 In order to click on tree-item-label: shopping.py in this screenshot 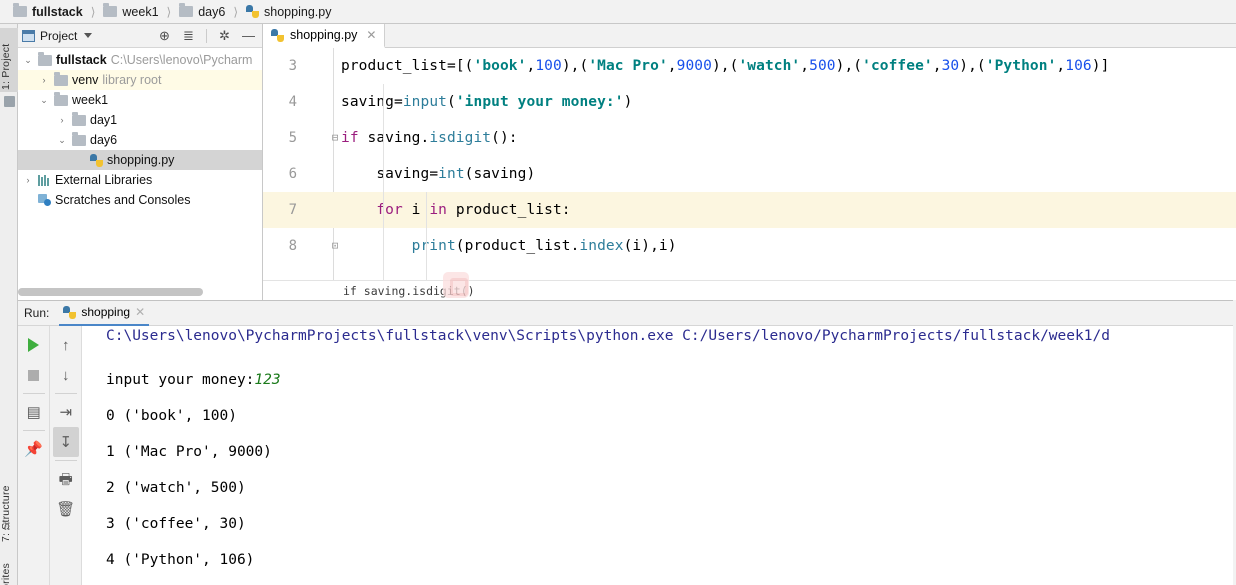, I will do `click(141, 160)`.